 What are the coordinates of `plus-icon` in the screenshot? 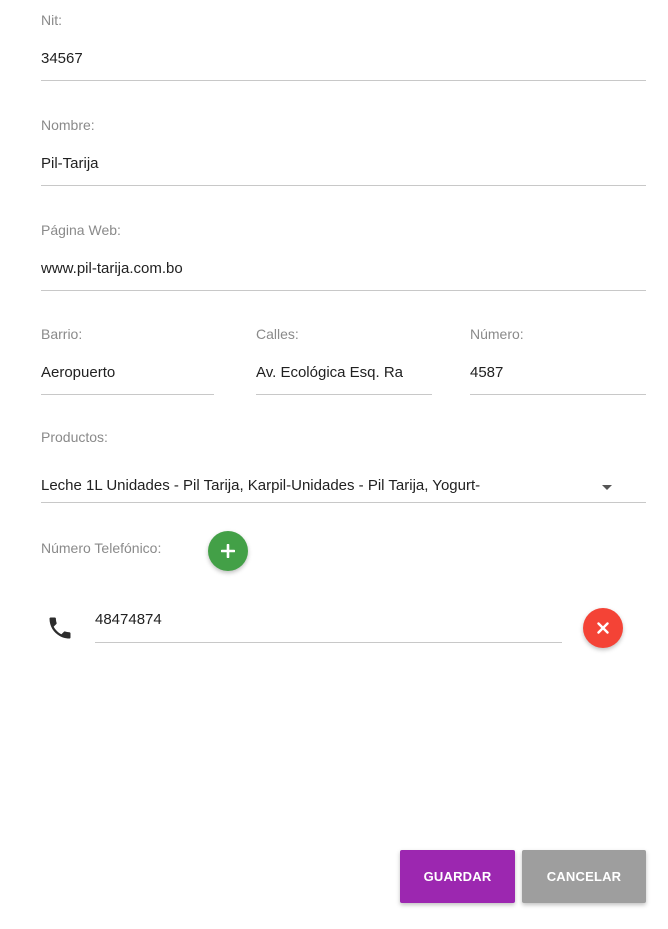 It's located at (228, 551).